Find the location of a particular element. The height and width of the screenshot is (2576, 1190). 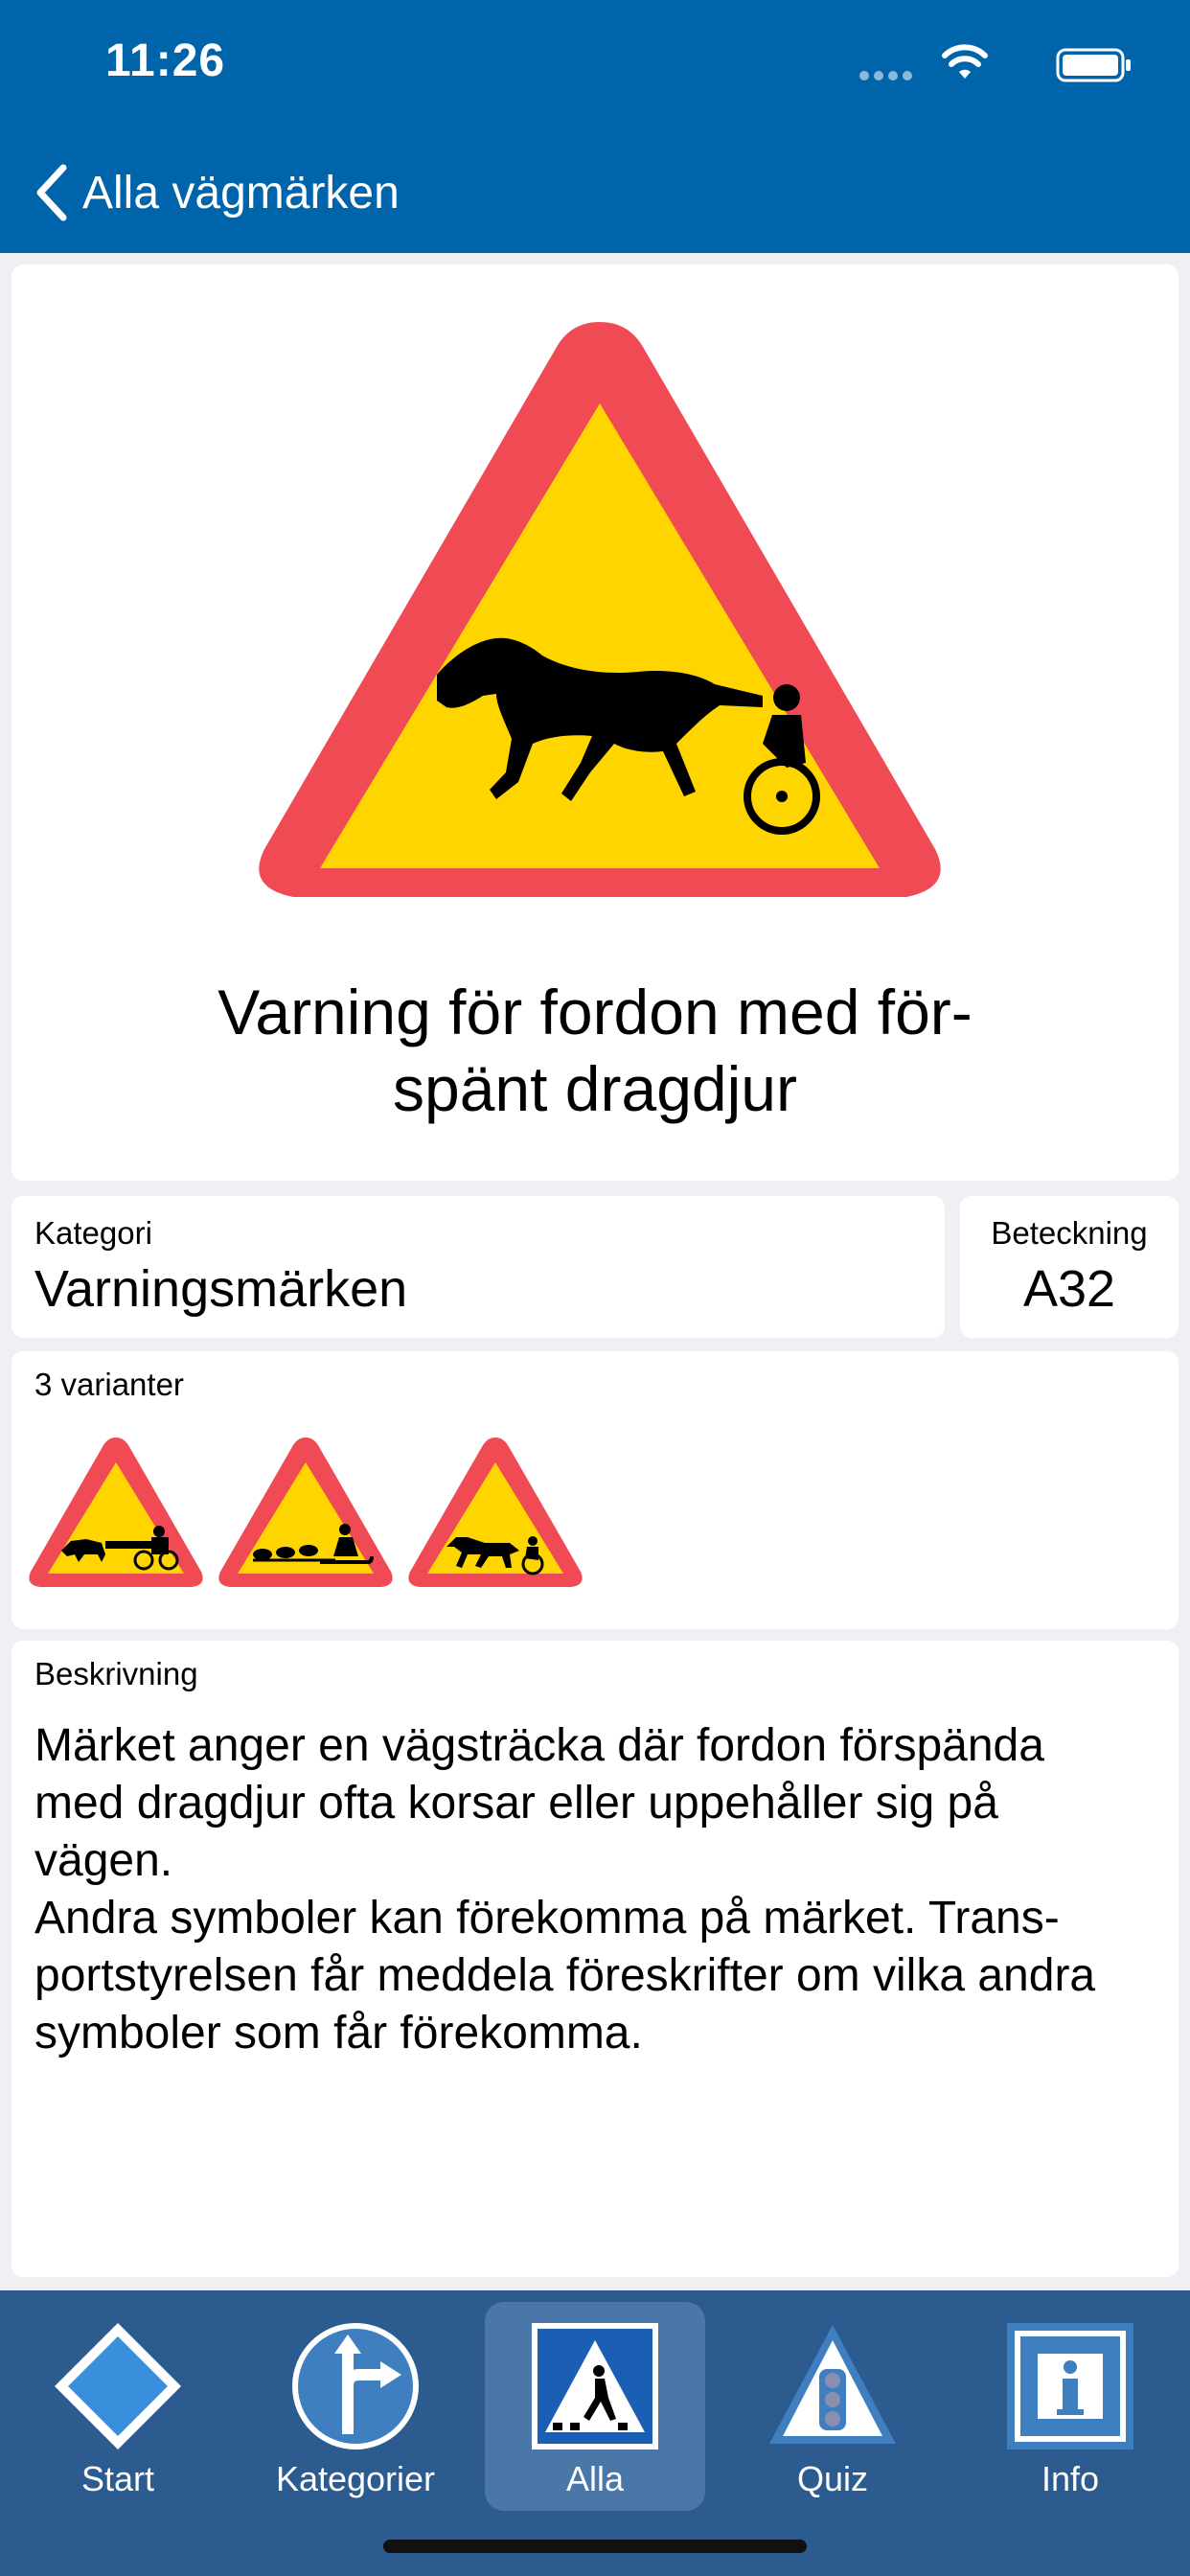

variants-card: 3 varianter is located at coordinates (595, 1490).